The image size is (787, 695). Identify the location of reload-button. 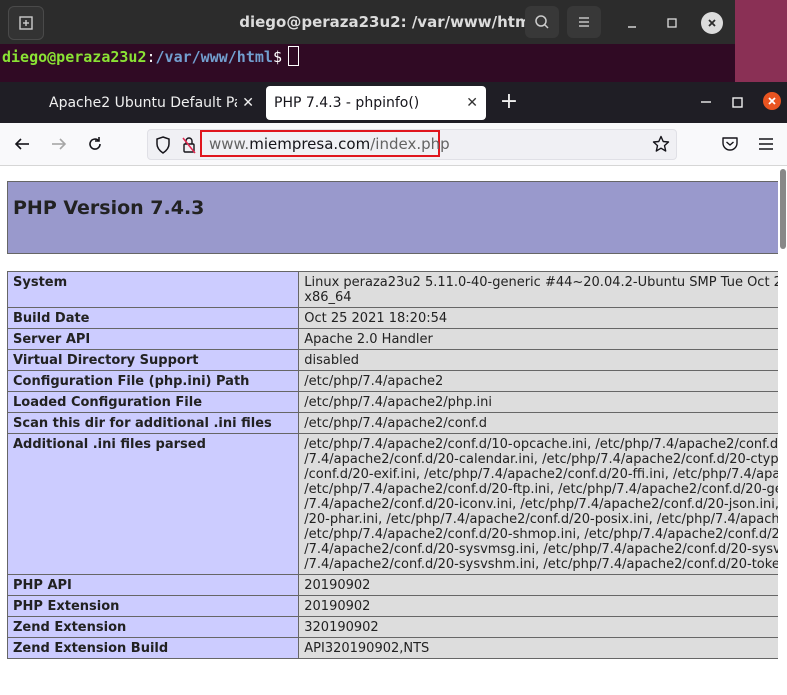
(95, 144).